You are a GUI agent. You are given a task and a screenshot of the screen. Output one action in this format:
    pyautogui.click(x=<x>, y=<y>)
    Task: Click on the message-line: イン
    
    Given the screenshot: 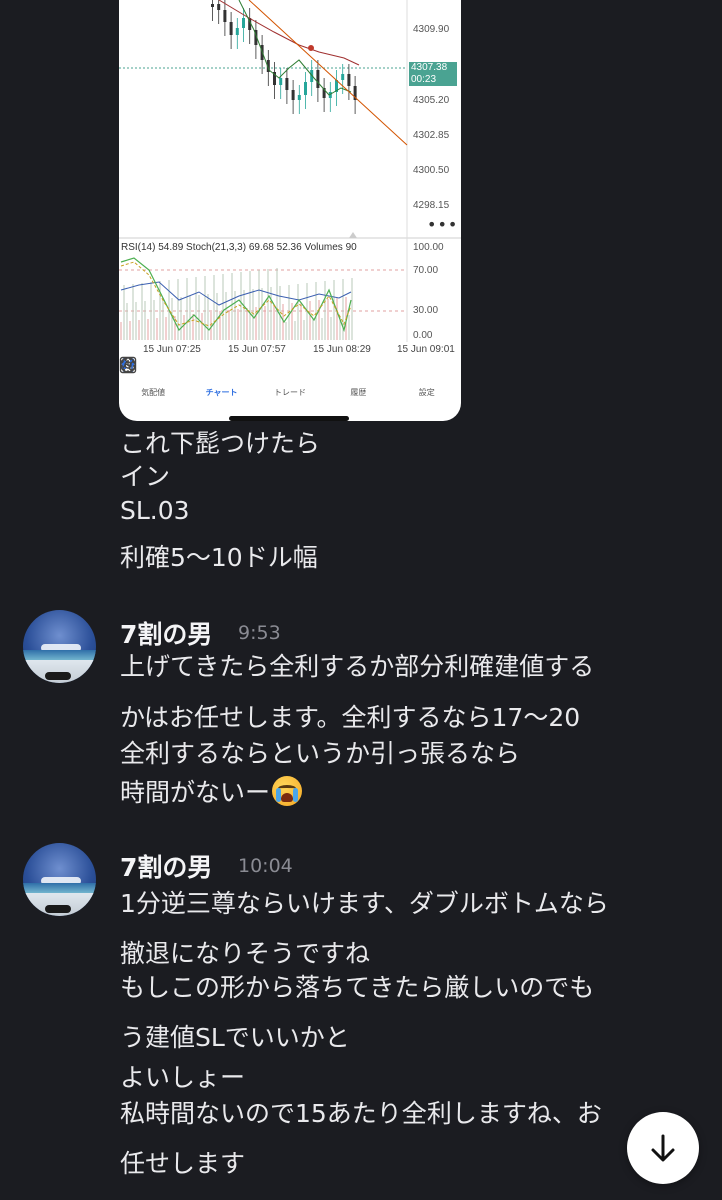 What is the action you would take?
    pyautogui.click(x=145, y=476)
    